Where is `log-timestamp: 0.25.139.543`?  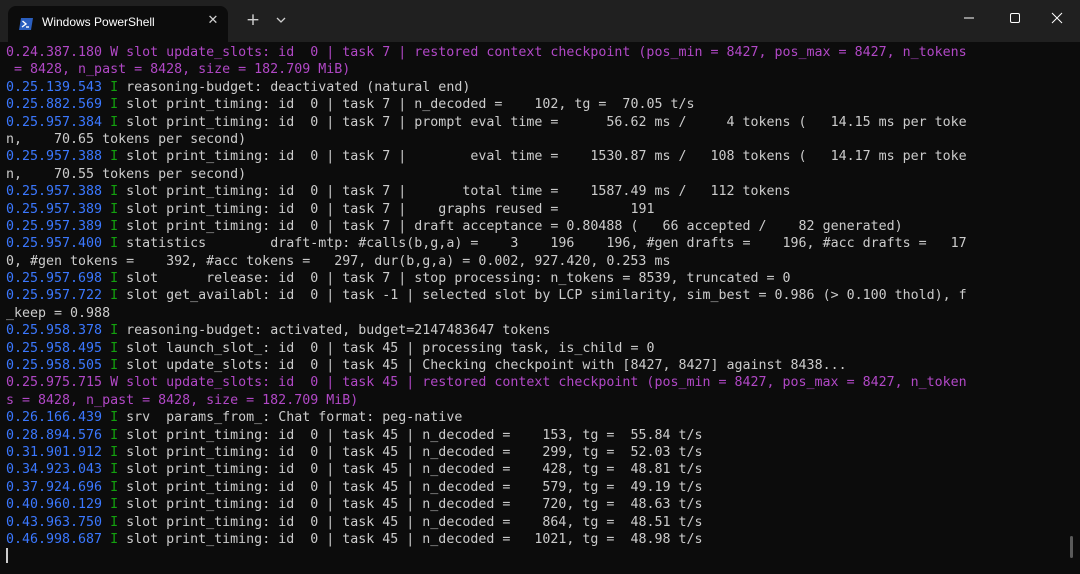
log-timestamp: 0.25.139.543 is located at coordinates (54, 87).